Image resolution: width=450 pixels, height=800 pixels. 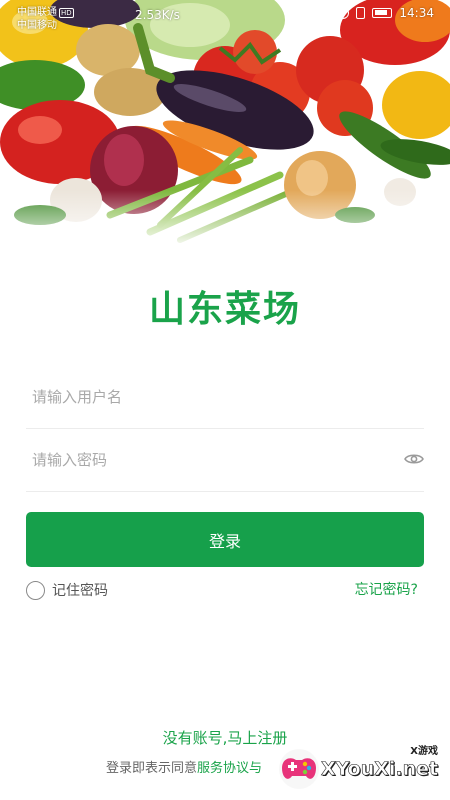 What do you see at coordinates (225, 539) in the screenshot?
I see `login-button: 登录` at bounding box center [225, 539].